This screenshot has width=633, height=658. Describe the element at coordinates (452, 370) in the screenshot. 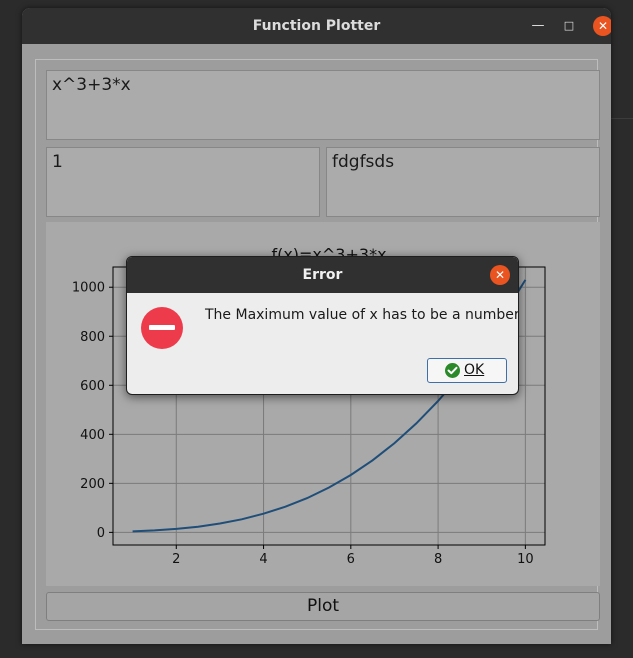

I see `check-icon` at that location.